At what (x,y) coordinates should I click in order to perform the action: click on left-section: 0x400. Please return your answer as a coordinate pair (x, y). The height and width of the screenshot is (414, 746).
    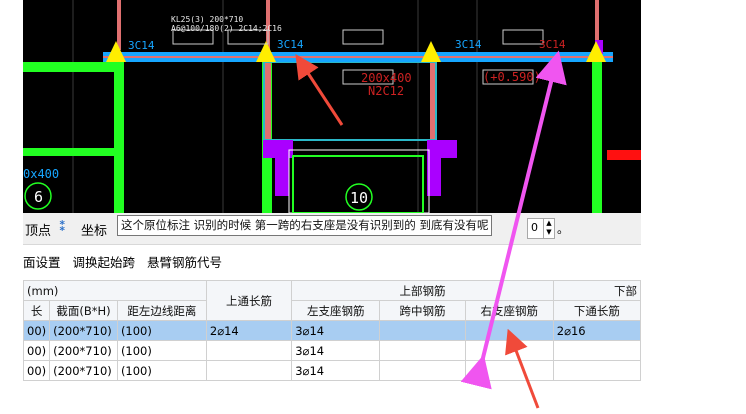
    Looking at the image, I should click on (41, 174).